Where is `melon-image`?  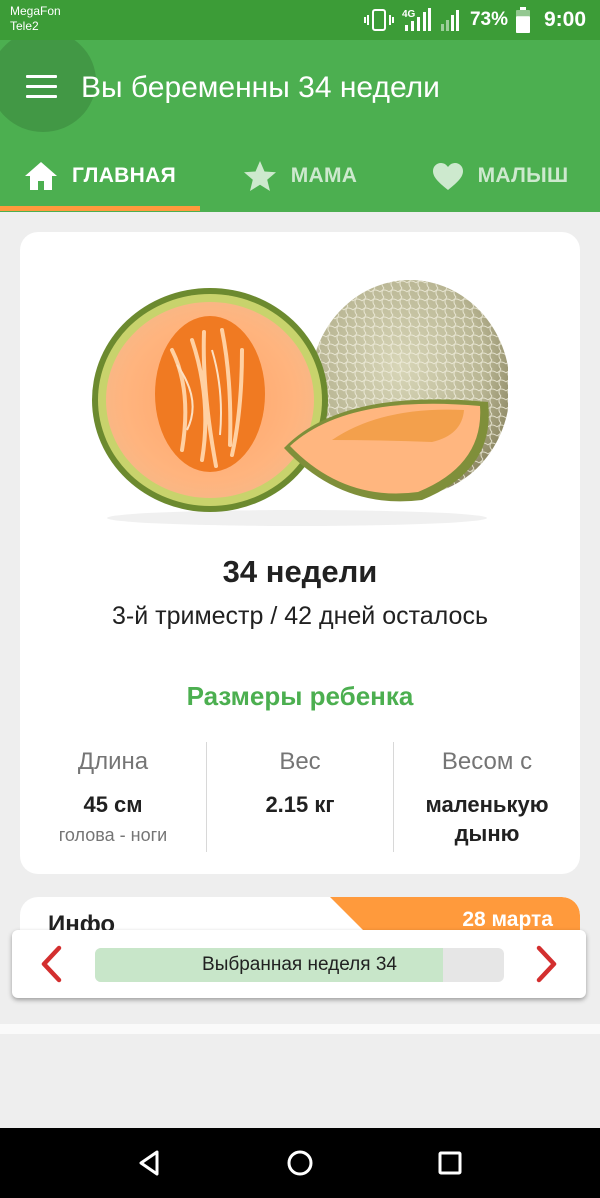 melon-image is located at coordinates (300, 403).